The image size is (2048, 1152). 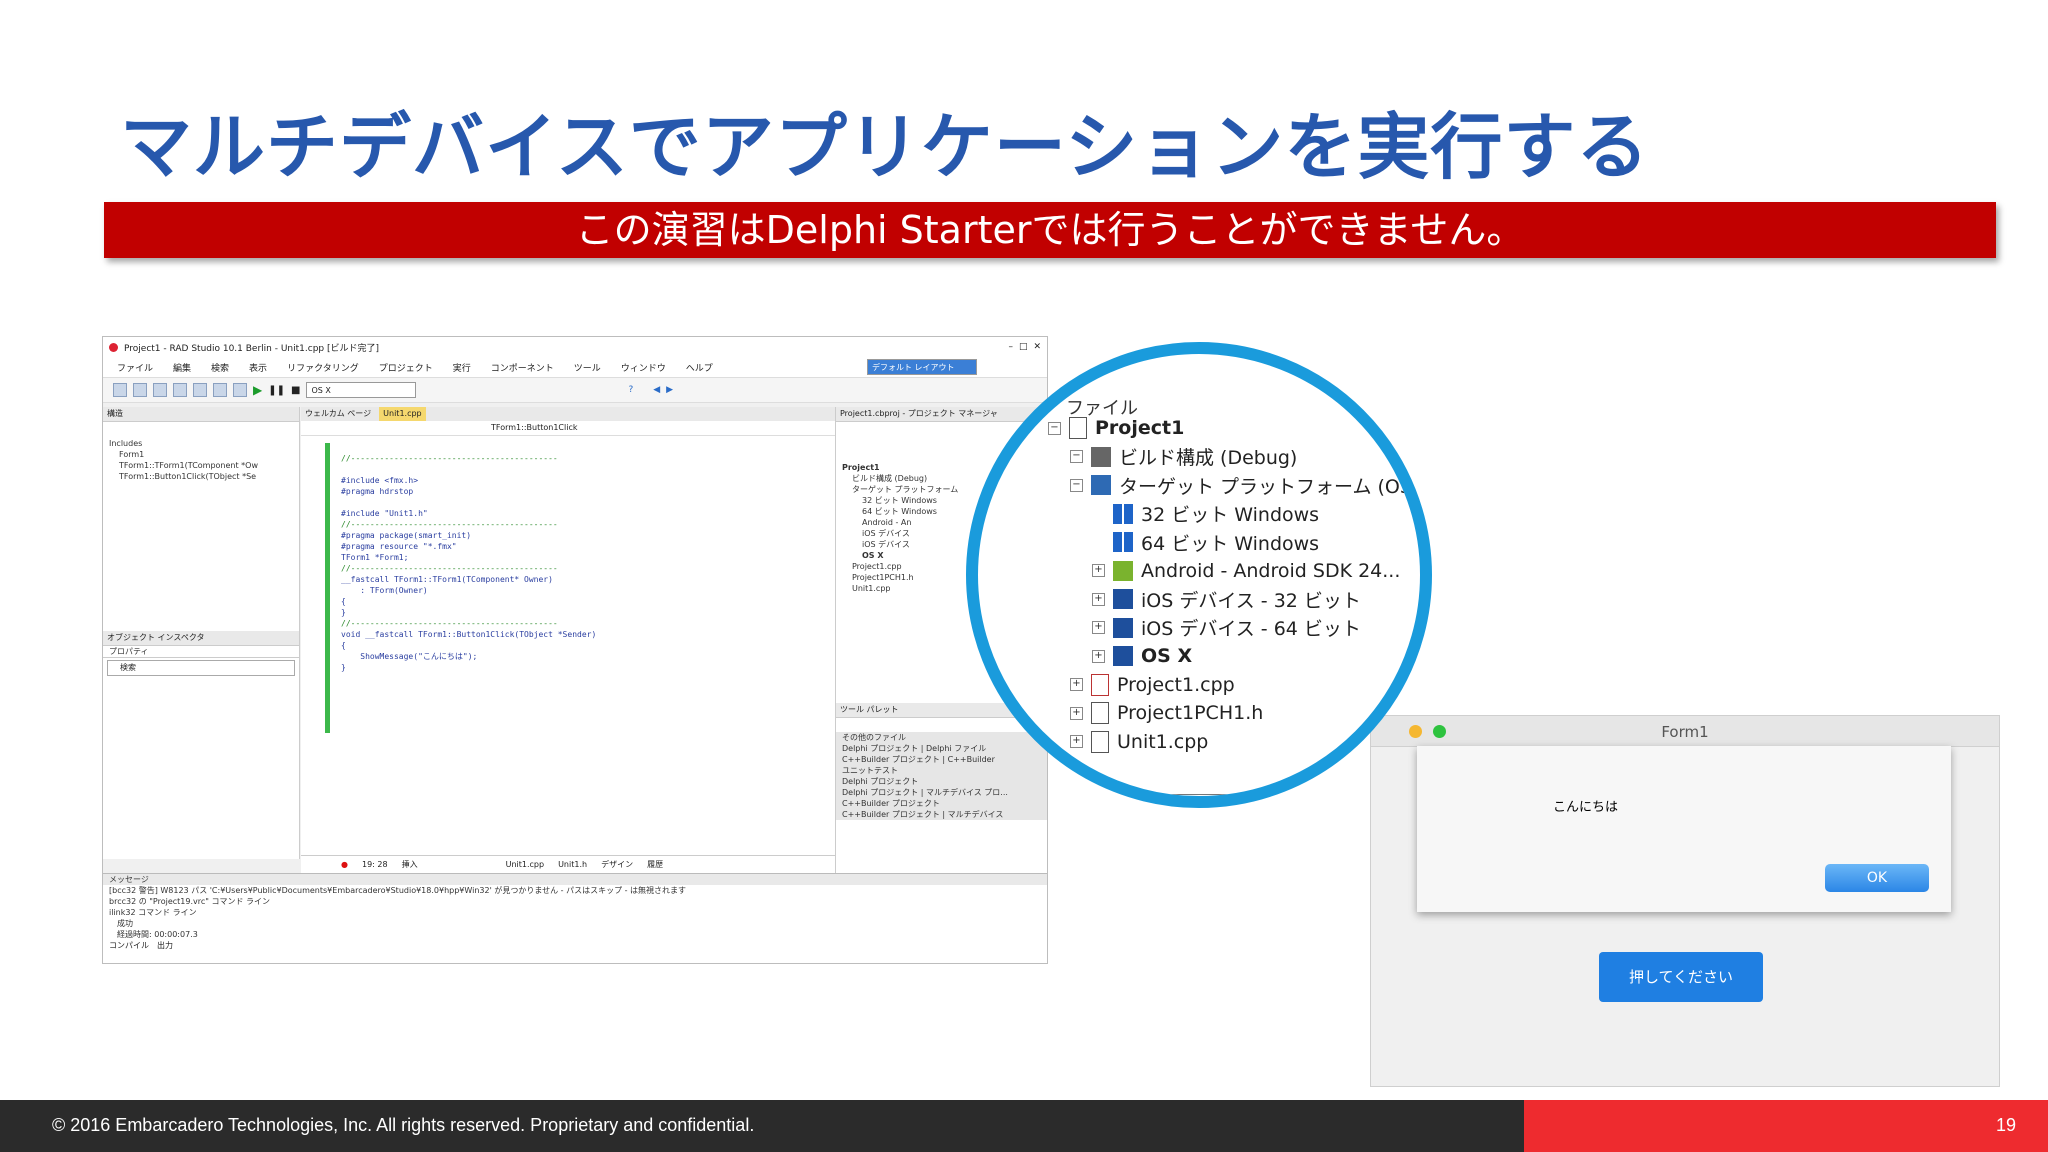 I want to click on menu-run: 実行, so click(x=462, y=367).